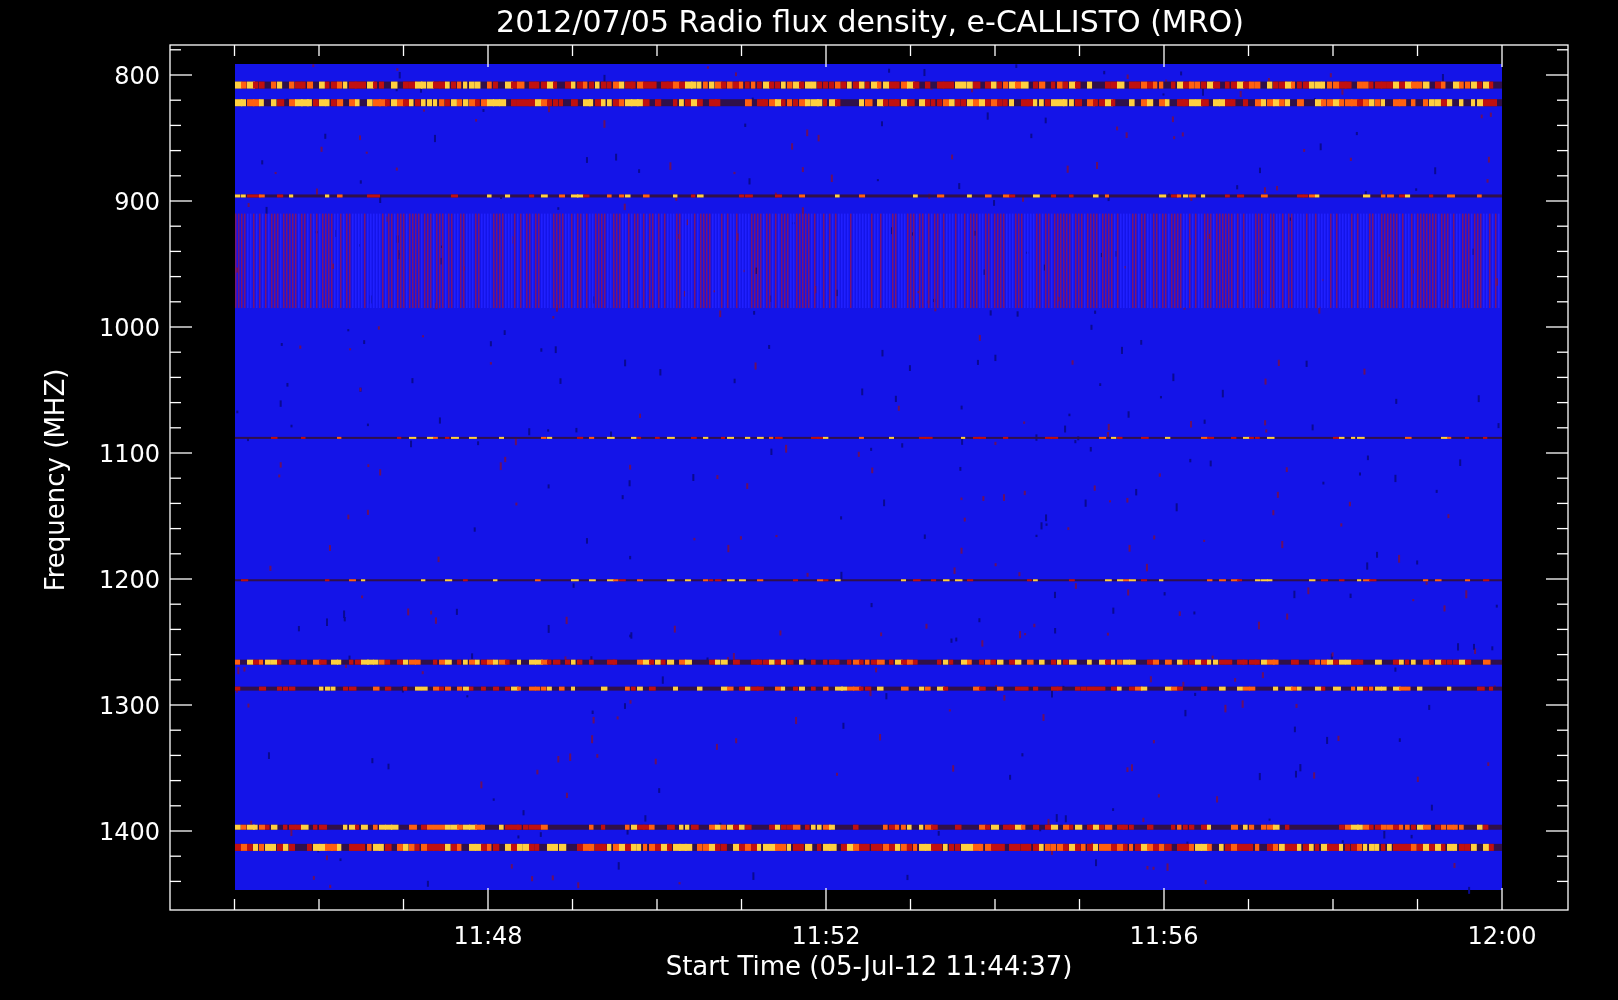 The width and height of the screenshot is (1618, 1000). I want to click on x-tick-label: 11:48, so click(488, 936).